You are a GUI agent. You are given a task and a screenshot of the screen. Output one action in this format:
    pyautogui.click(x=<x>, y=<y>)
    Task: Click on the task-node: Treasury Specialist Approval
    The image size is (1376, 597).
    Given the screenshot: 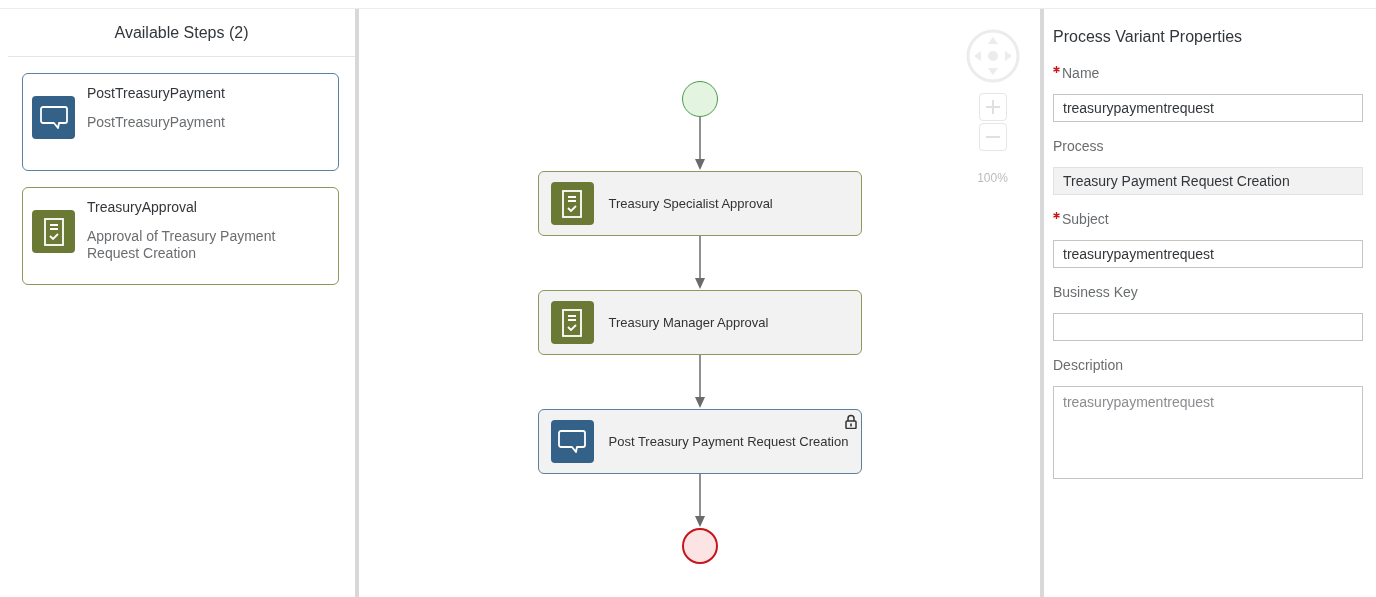 What is the action you would take?
    pyautogui.click(x=699, y=203)
    